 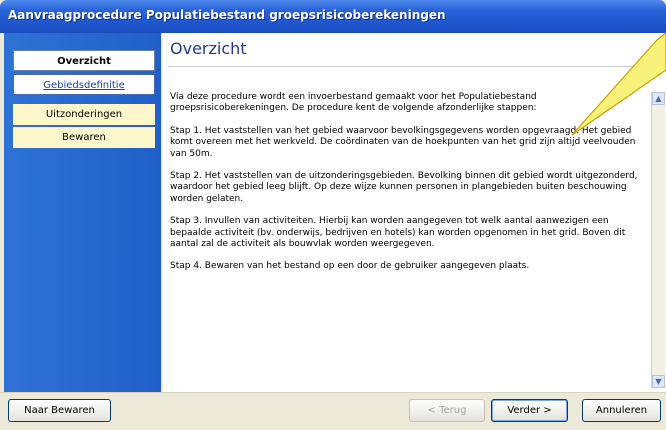 What do you see at coordinates (621, 410) in the screenshot?
I see `annuleren-button: Annuleren` at bounding box center [621, 410].